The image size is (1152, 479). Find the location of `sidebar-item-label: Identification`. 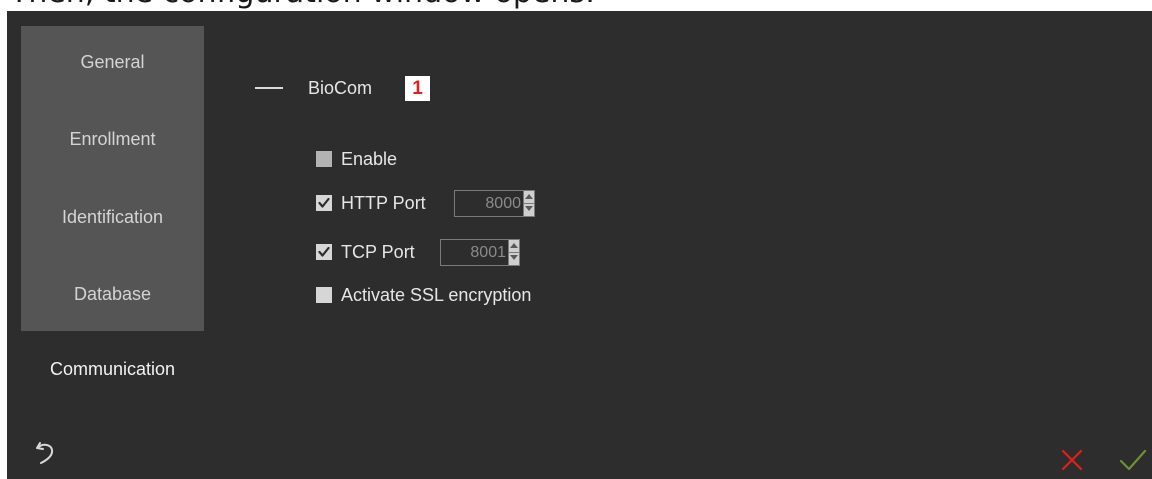

sidebar-item-label: Identification is located at coordinates (112, 217).